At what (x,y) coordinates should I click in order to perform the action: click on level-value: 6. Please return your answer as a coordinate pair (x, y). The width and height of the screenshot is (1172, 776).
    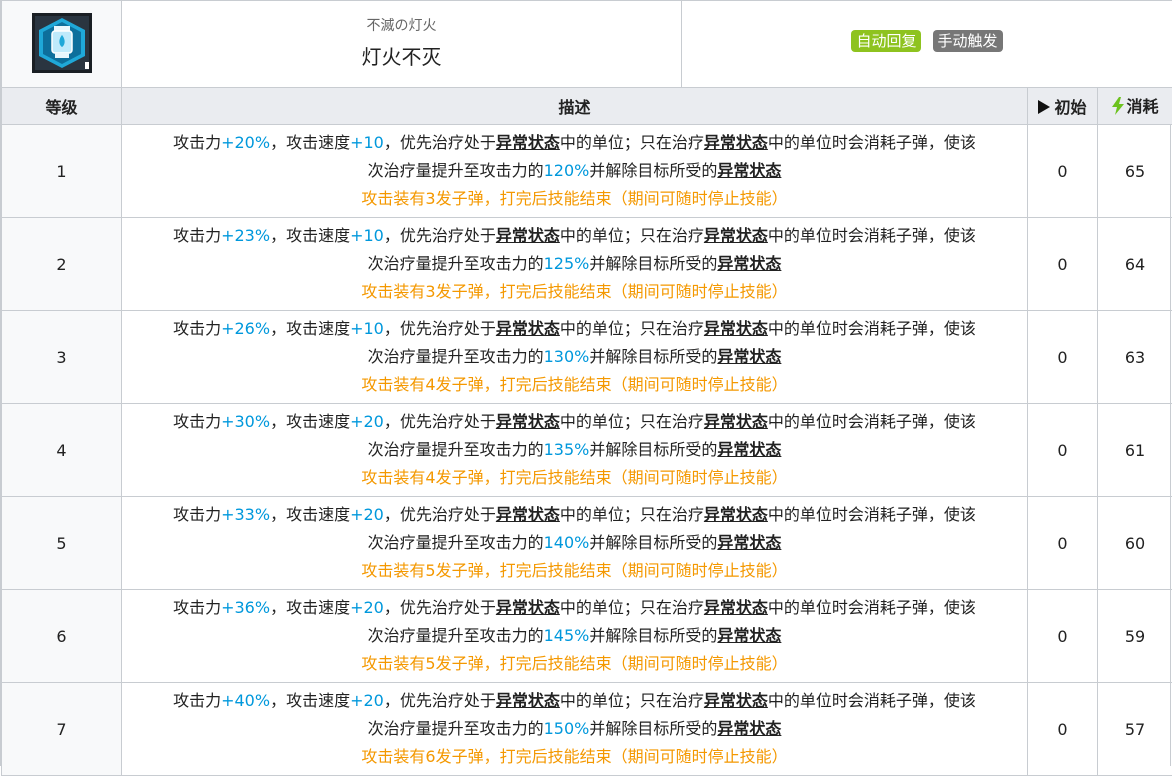
    Looking at the image, I should click on (61, 636).